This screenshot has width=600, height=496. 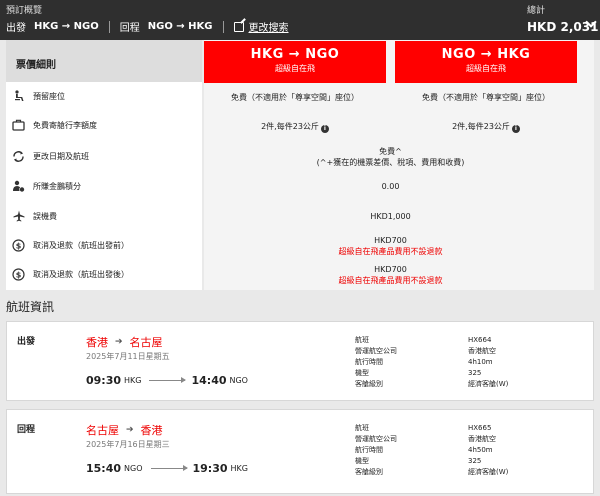 I want to click on detail-value: 4h50m, so click(x=480, y=450).